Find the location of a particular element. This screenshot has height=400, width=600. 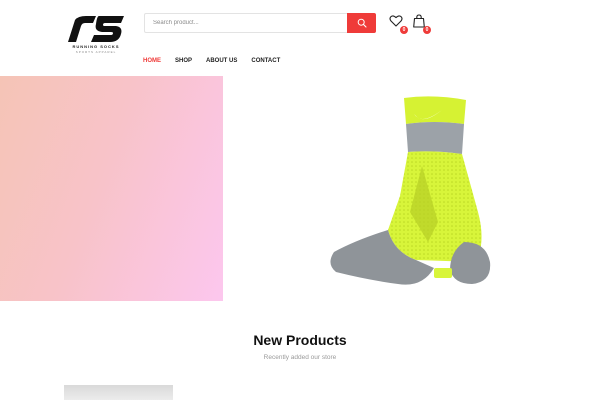

search-bar is located at coordinates (260, 23).